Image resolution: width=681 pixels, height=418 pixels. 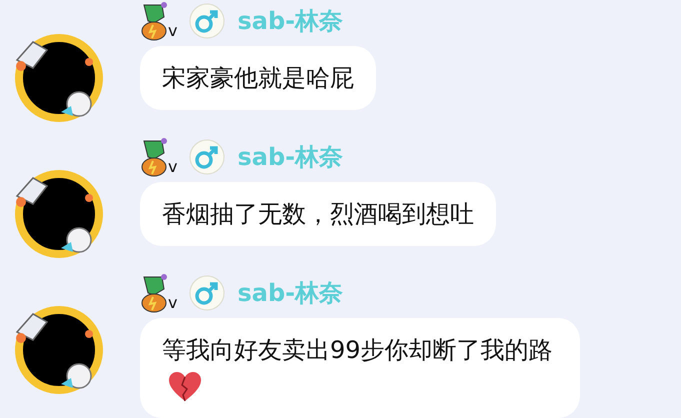 I want to click on broken-heart-icon, so click(x=185, y=387).